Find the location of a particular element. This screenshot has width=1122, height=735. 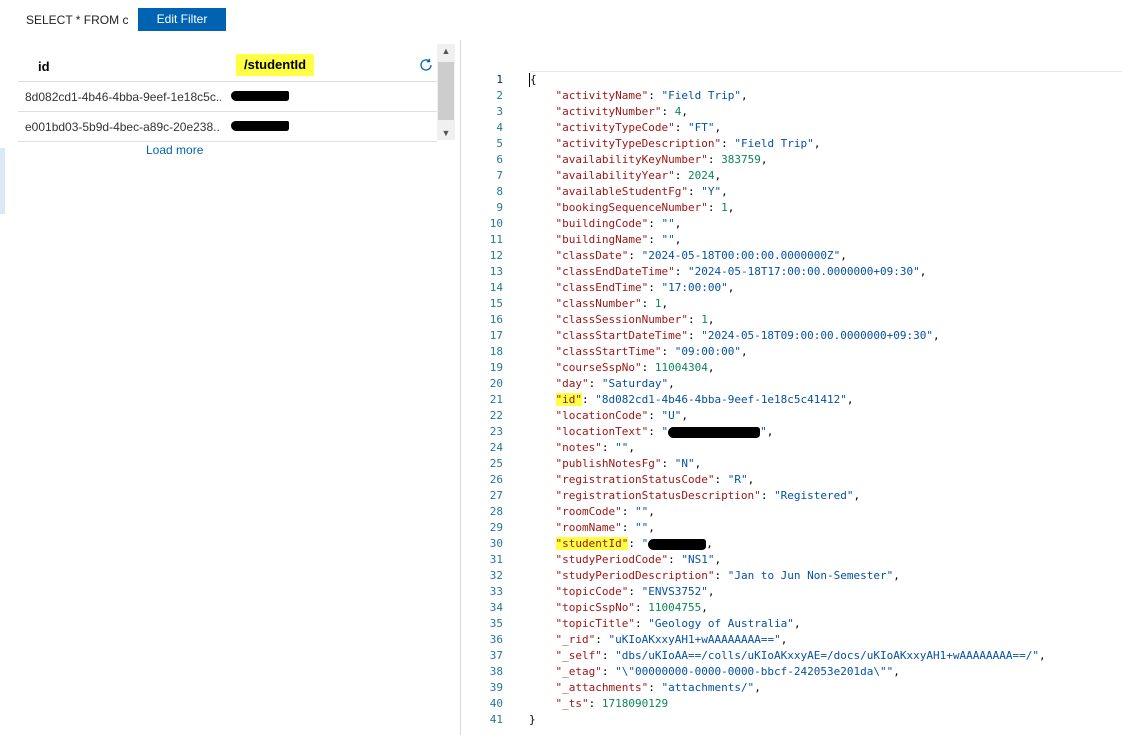

code-text: "bookingSequenceNumber": 1, is located at coordinates (632, 208).